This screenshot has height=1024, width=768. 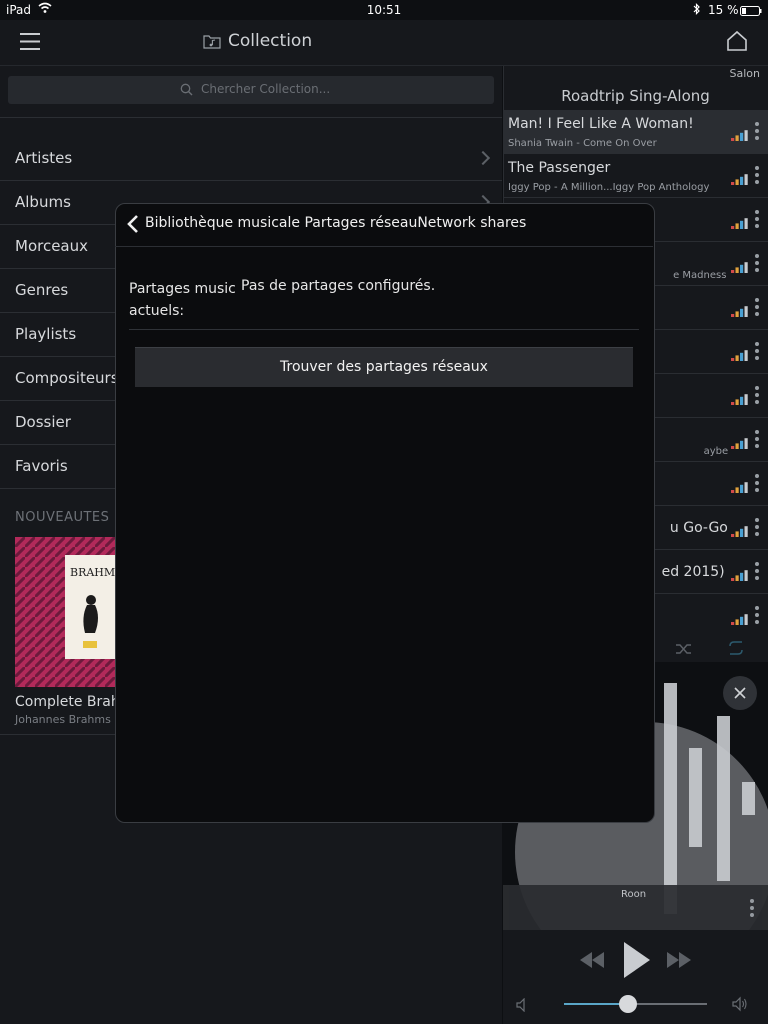 I want to click on player-bar, so click(x=635, y=977).